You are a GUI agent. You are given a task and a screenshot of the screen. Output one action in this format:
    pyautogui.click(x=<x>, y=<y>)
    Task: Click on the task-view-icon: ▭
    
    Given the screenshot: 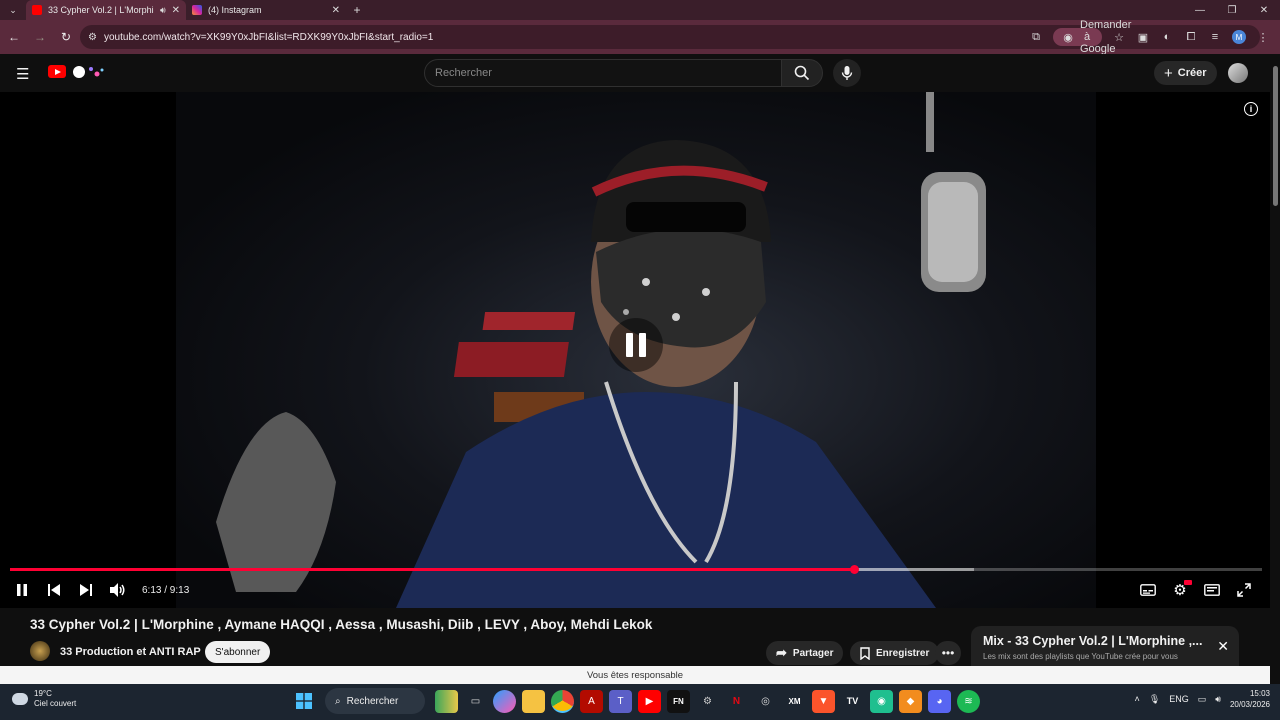 What is the action you would take?
    pyautogui.click(x=475, y=701)
    